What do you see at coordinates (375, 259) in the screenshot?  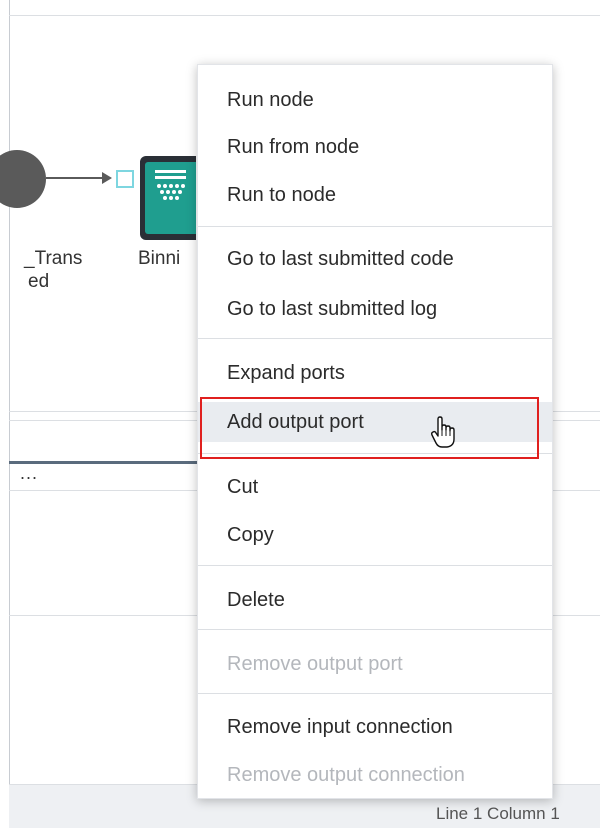 I see `menu-item-go-last-code: Go to last submitted code` at bounding box center [375, 259].